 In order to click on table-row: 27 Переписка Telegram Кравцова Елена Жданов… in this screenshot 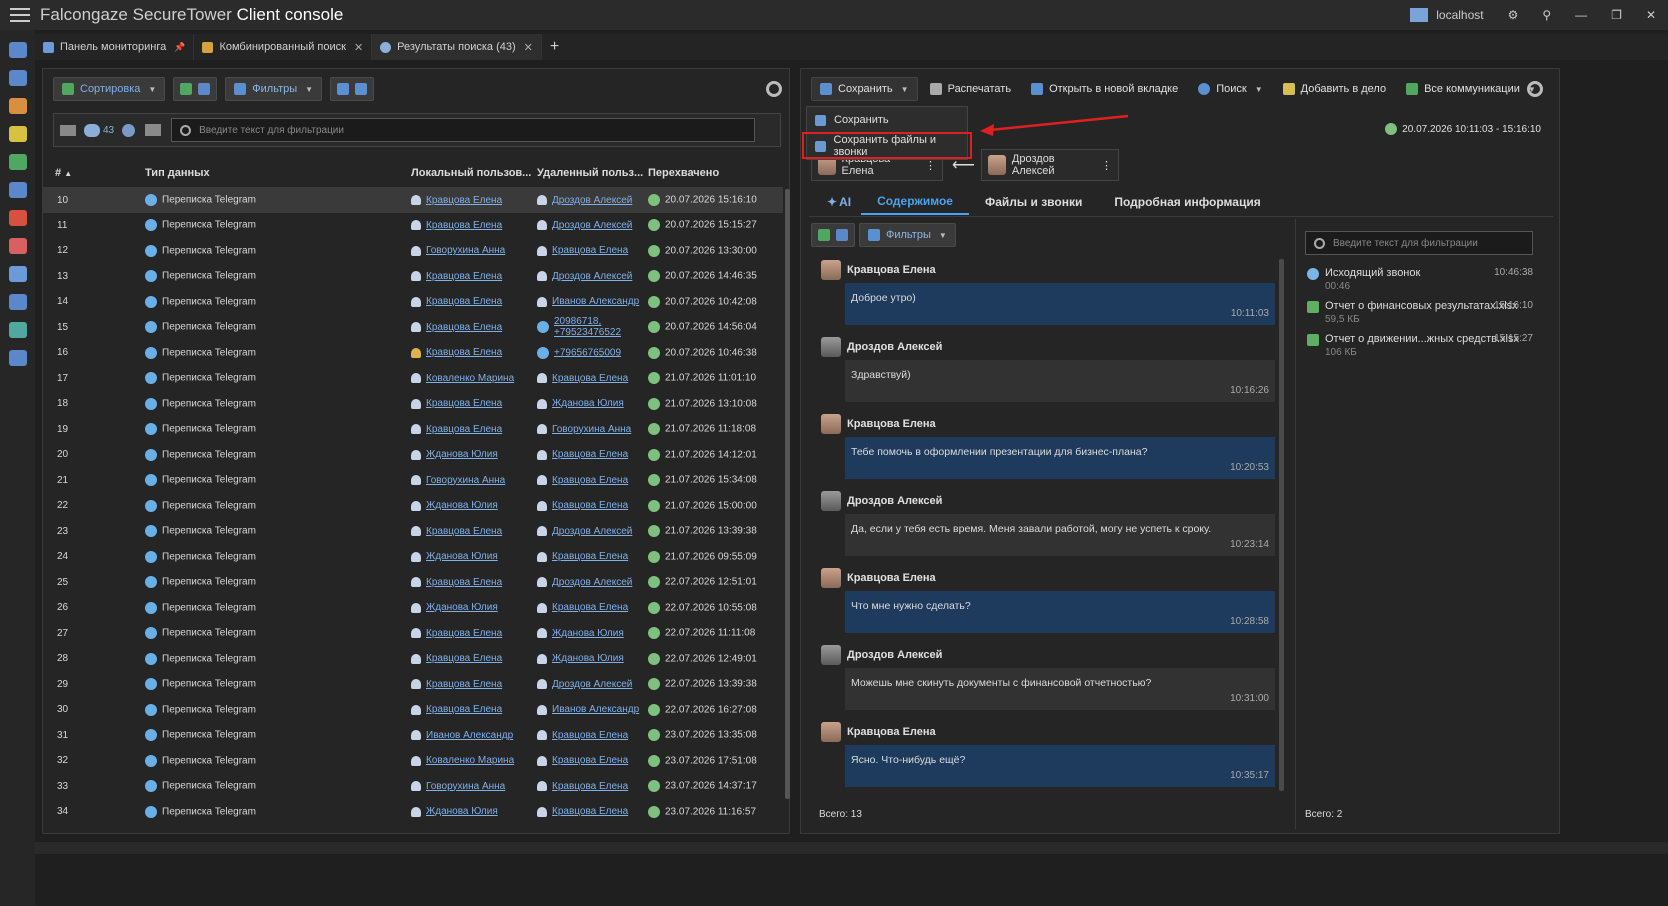, I will do `click(413, 634)`.